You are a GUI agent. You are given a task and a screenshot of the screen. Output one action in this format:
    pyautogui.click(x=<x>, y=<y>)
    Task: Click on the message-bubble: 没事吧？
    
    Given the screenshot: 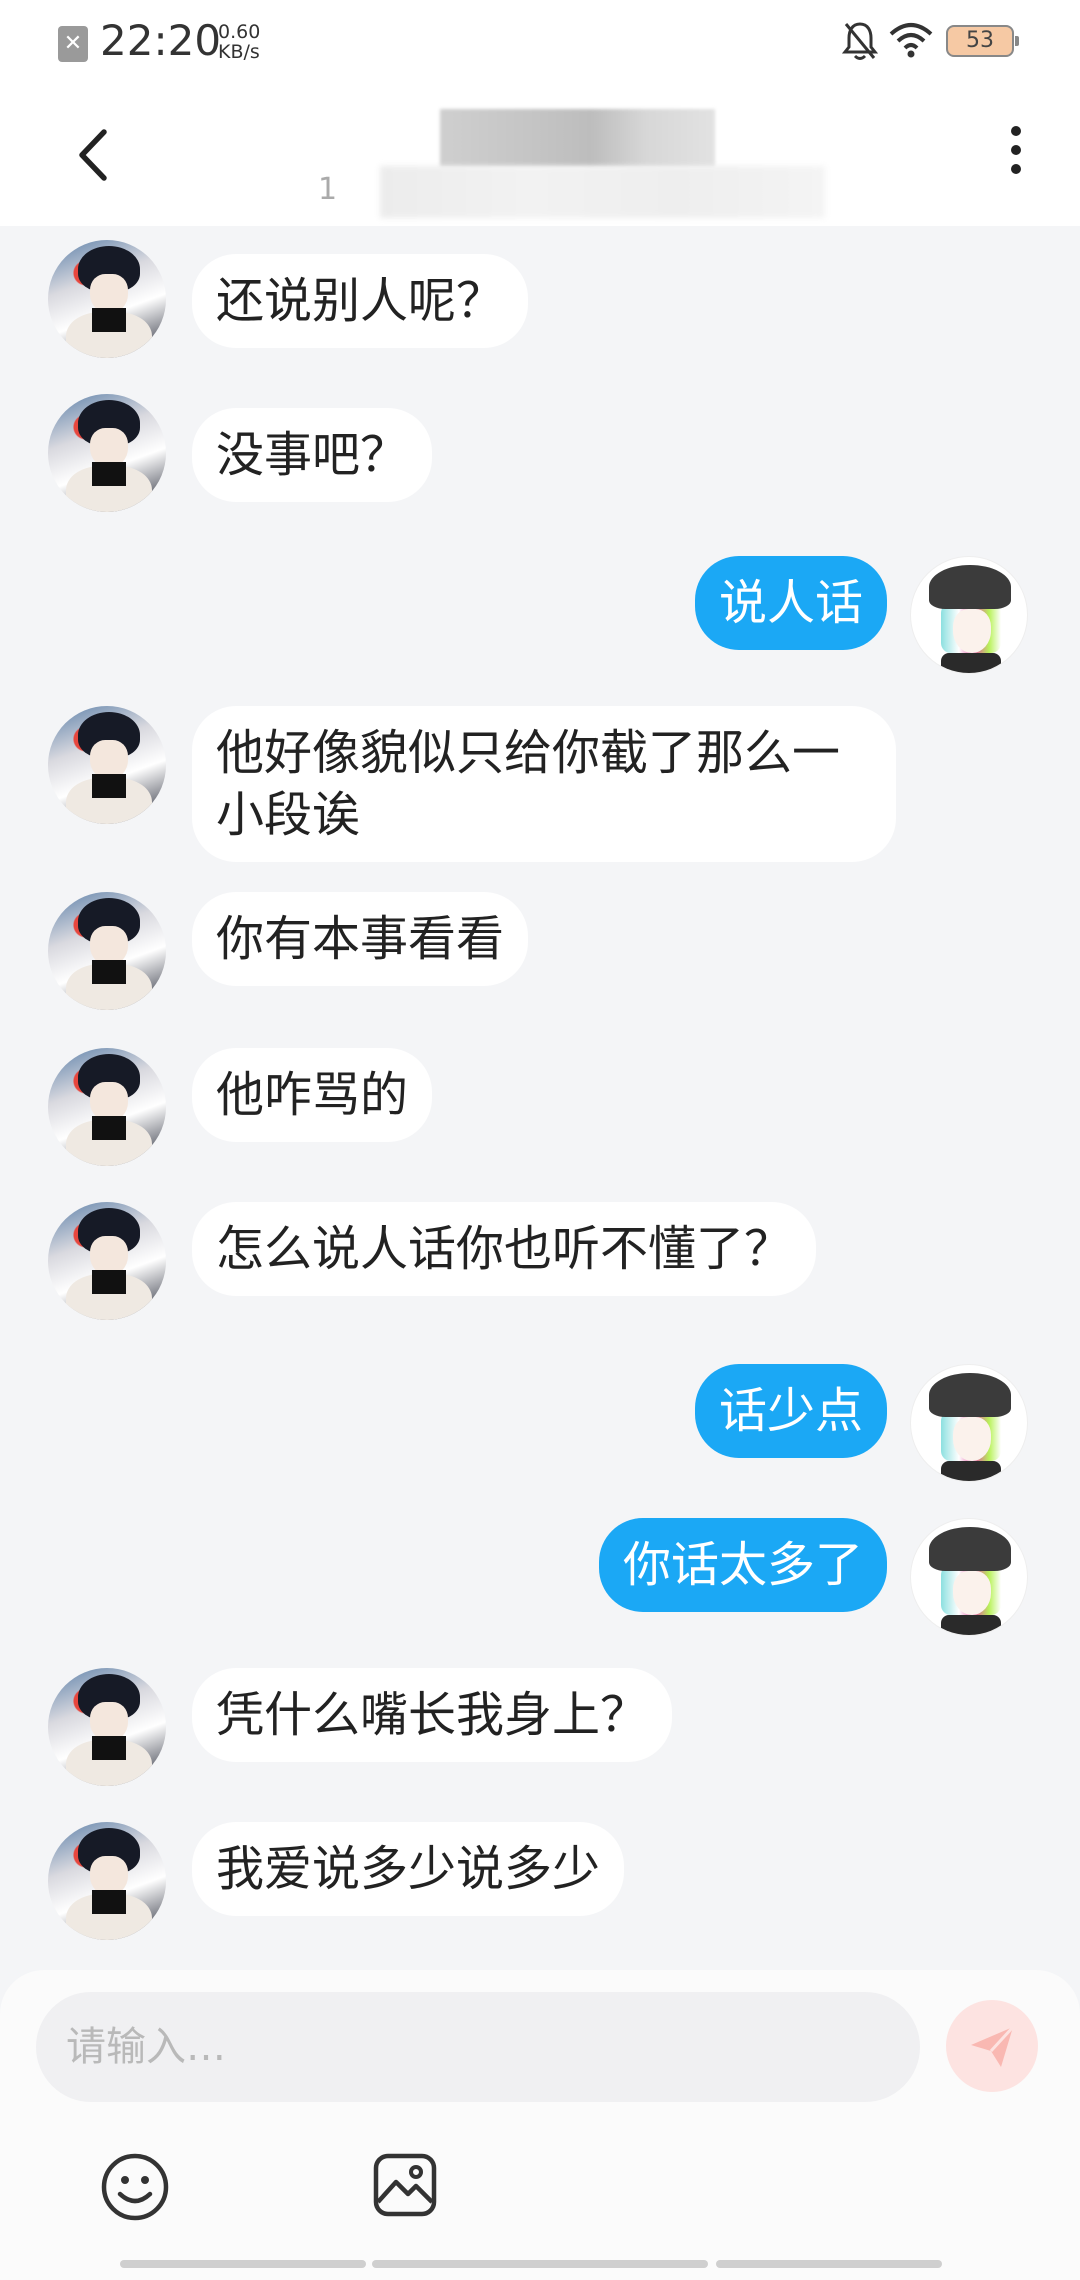 What is the action you would take?
    pyautogui.click(x=312, y=455)
    